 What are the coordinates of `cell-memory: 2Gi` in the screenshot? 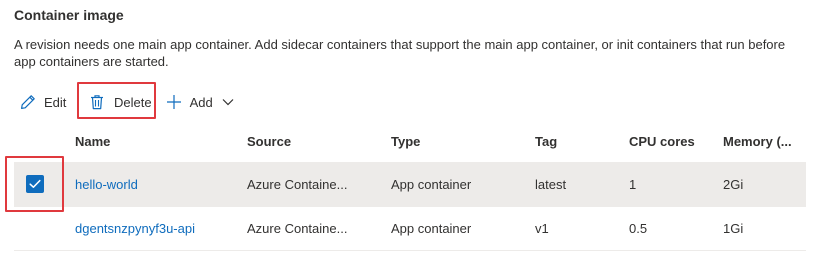 It's located at (733, 184).